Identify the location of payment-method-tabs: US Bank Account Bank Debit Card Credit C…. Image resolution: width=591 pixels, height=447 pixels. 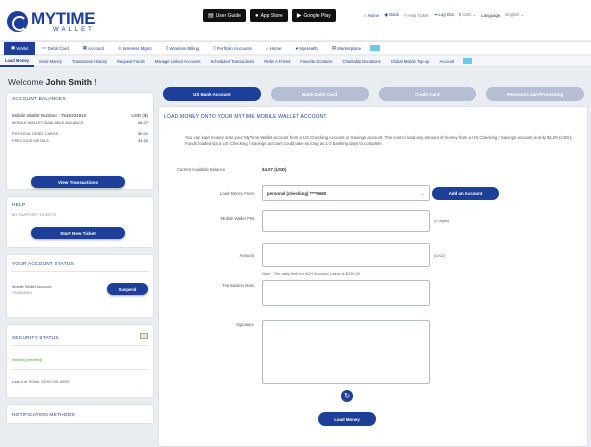
(373, 94).